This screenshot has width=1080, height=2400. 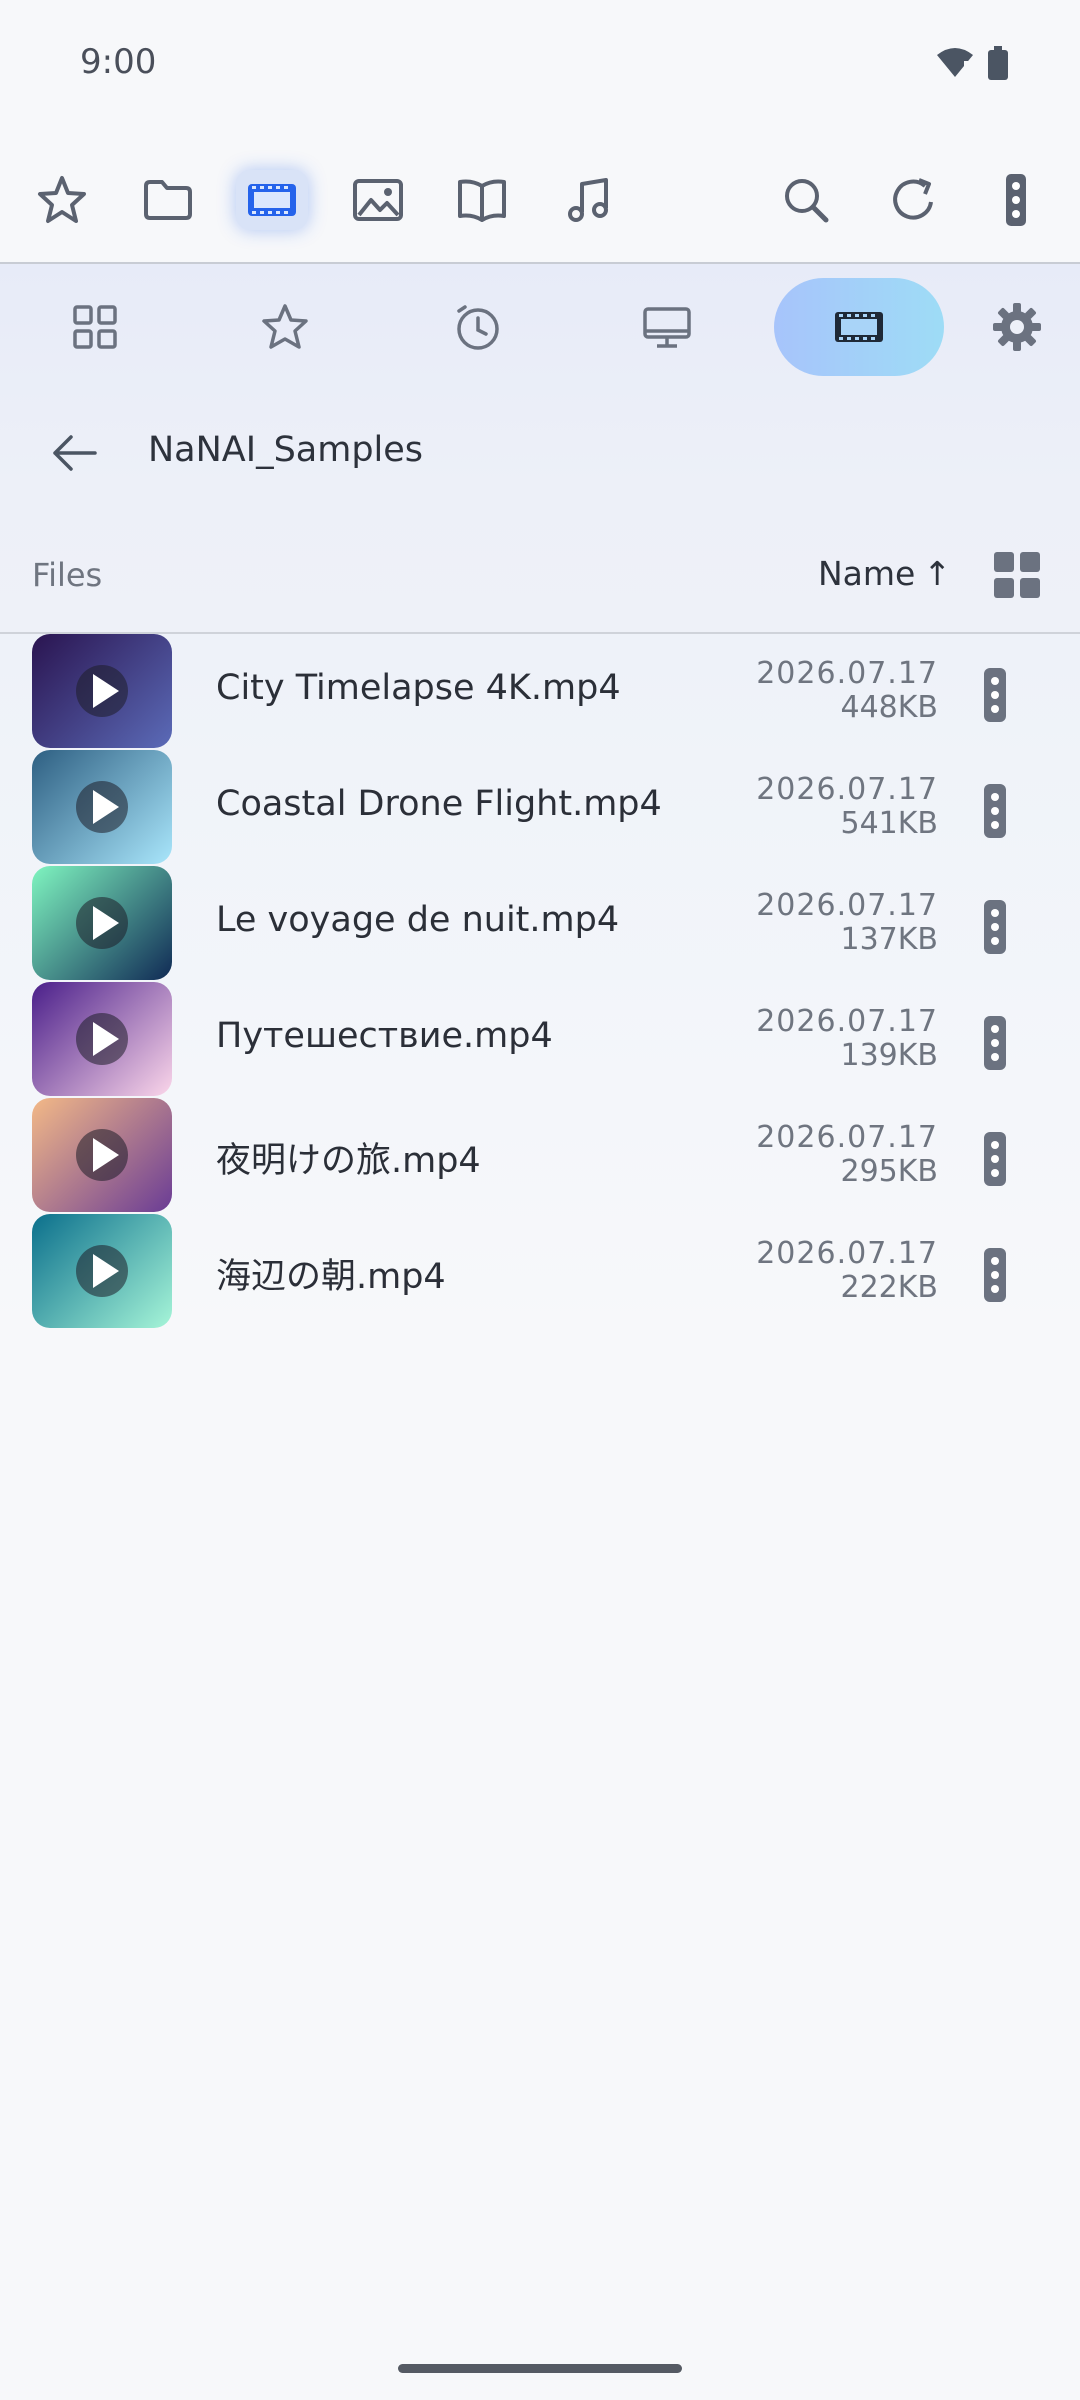 I want to click on grid-view-icon, so click(x=1017, y=575).